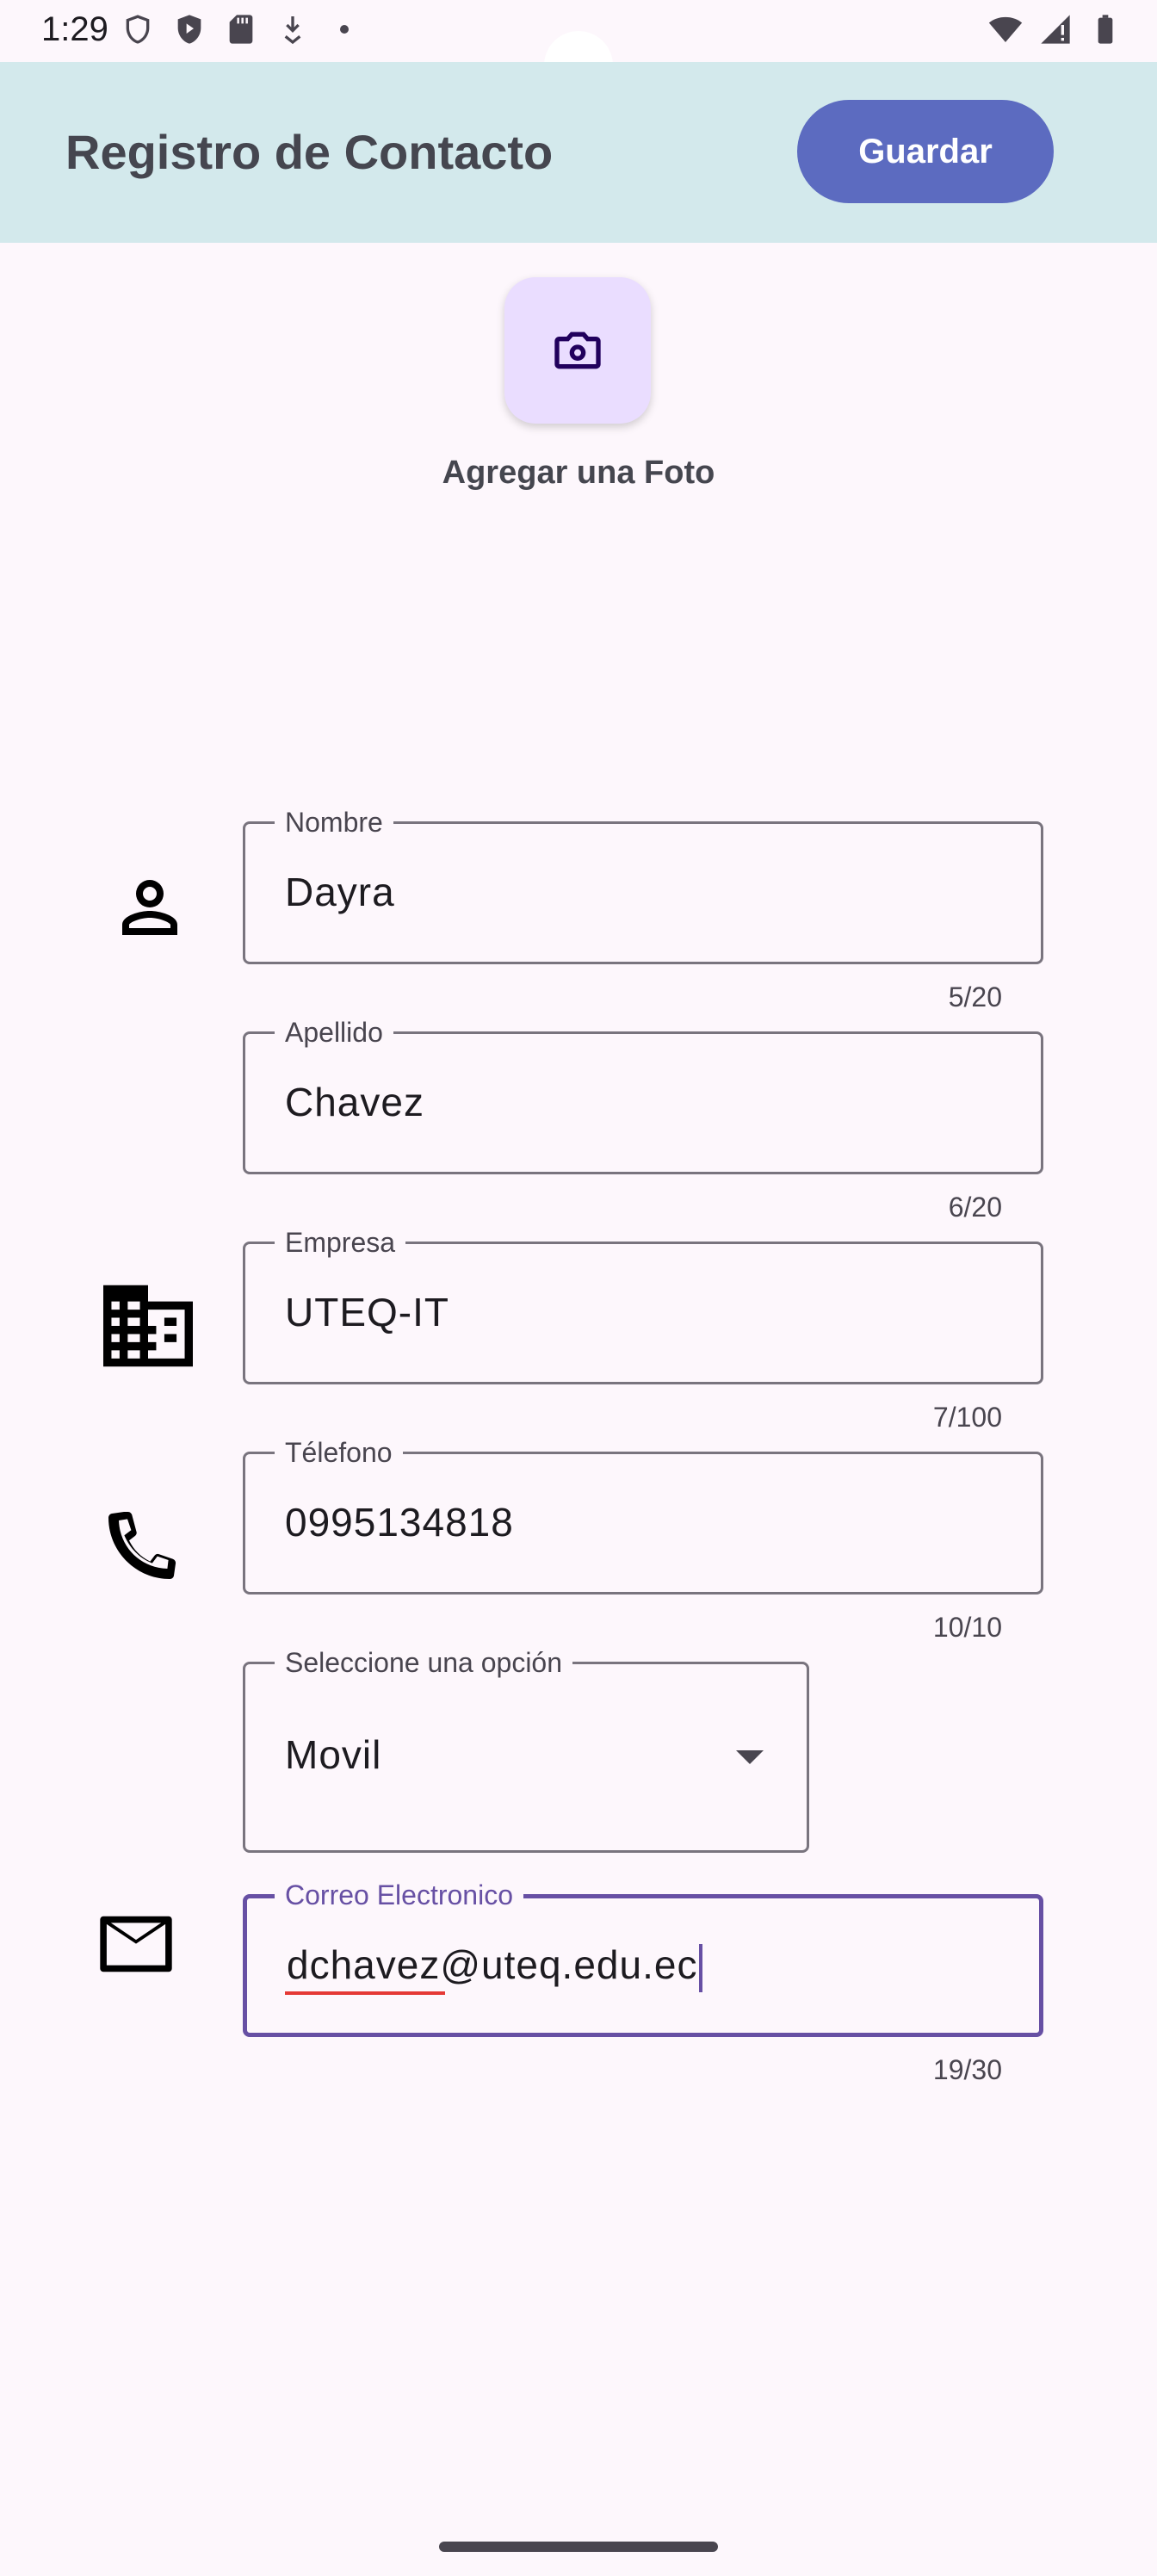  Describe the element at coordinates (310, 152) in the screenshot. I see `page-title: Registro de Contacto` at that location.